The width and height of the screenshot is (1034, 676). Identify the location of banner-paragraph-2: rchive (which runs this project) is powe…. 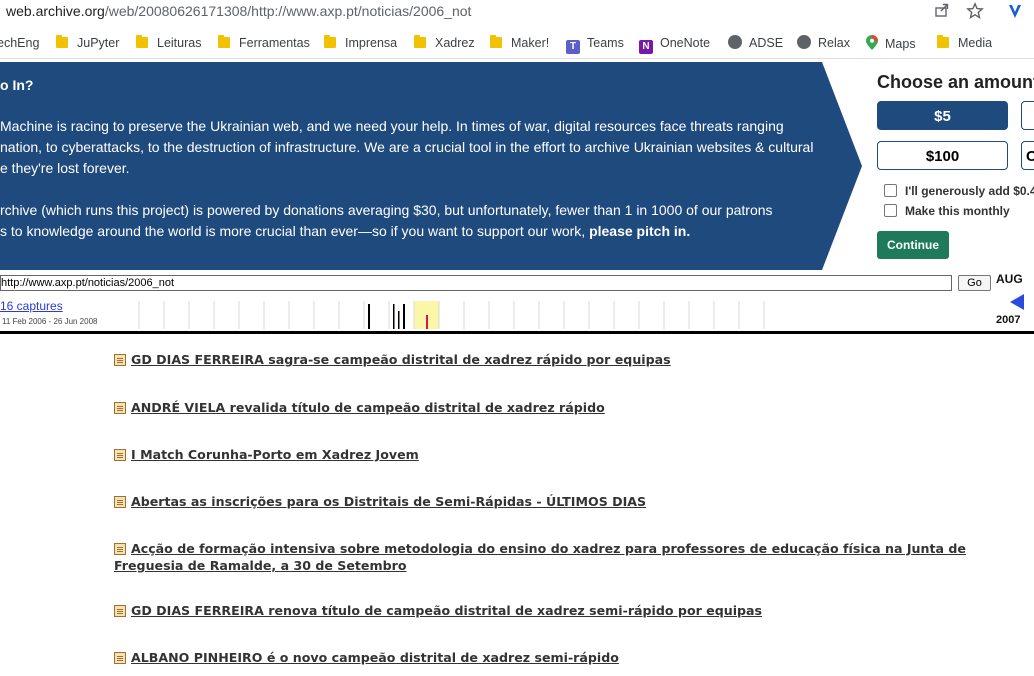
(386, 221).